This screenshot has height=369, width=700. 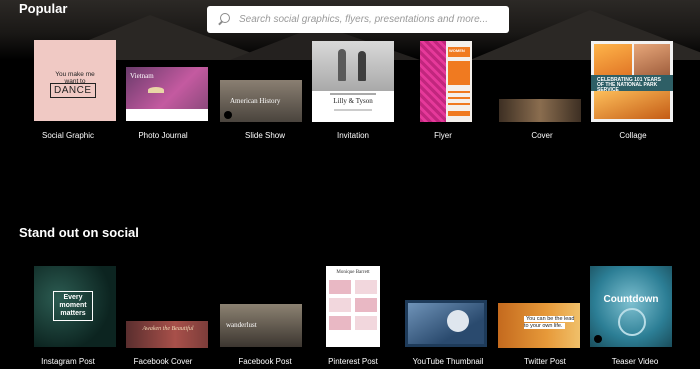 I want to click on template-thumbnail: Countdown, so click(x=631, y=306).